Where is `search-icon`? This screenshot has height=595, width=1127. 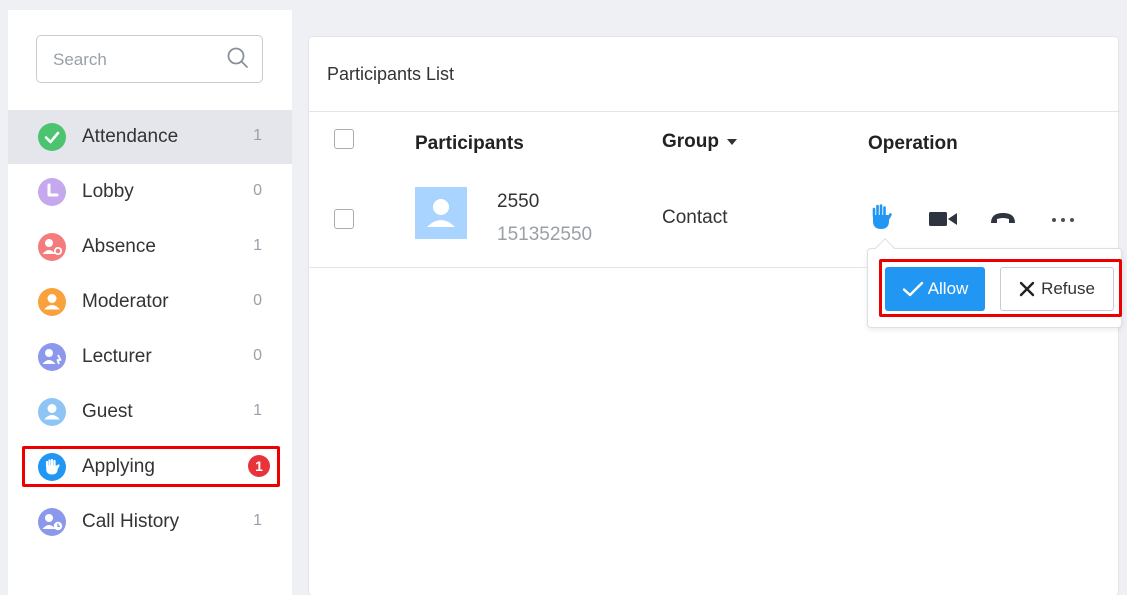
search-icon is located at coordinates (238, 58).